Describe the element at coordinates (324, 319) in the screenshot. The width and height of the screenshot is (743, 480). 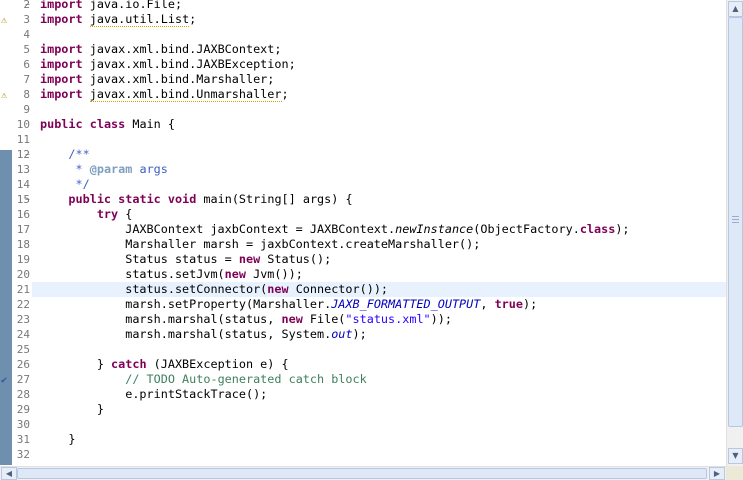
I see `code-token: File(` at that location.